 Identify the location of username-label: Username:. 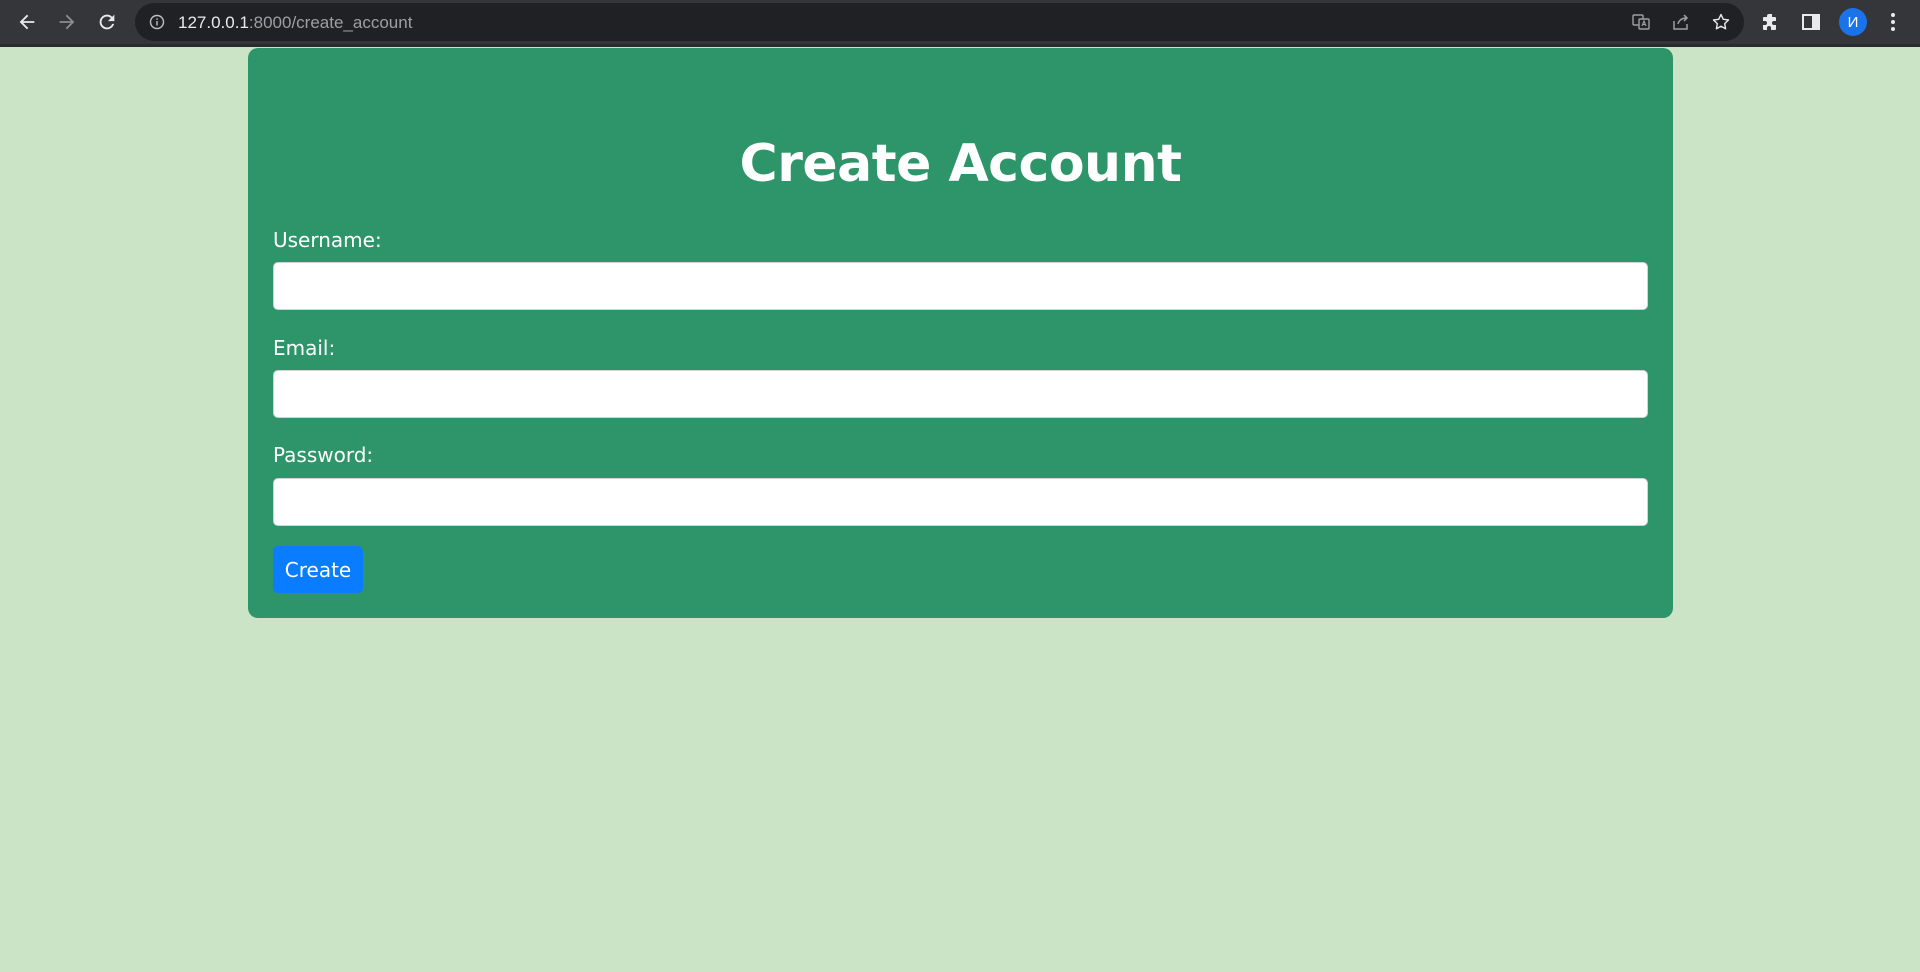
(327, 240).